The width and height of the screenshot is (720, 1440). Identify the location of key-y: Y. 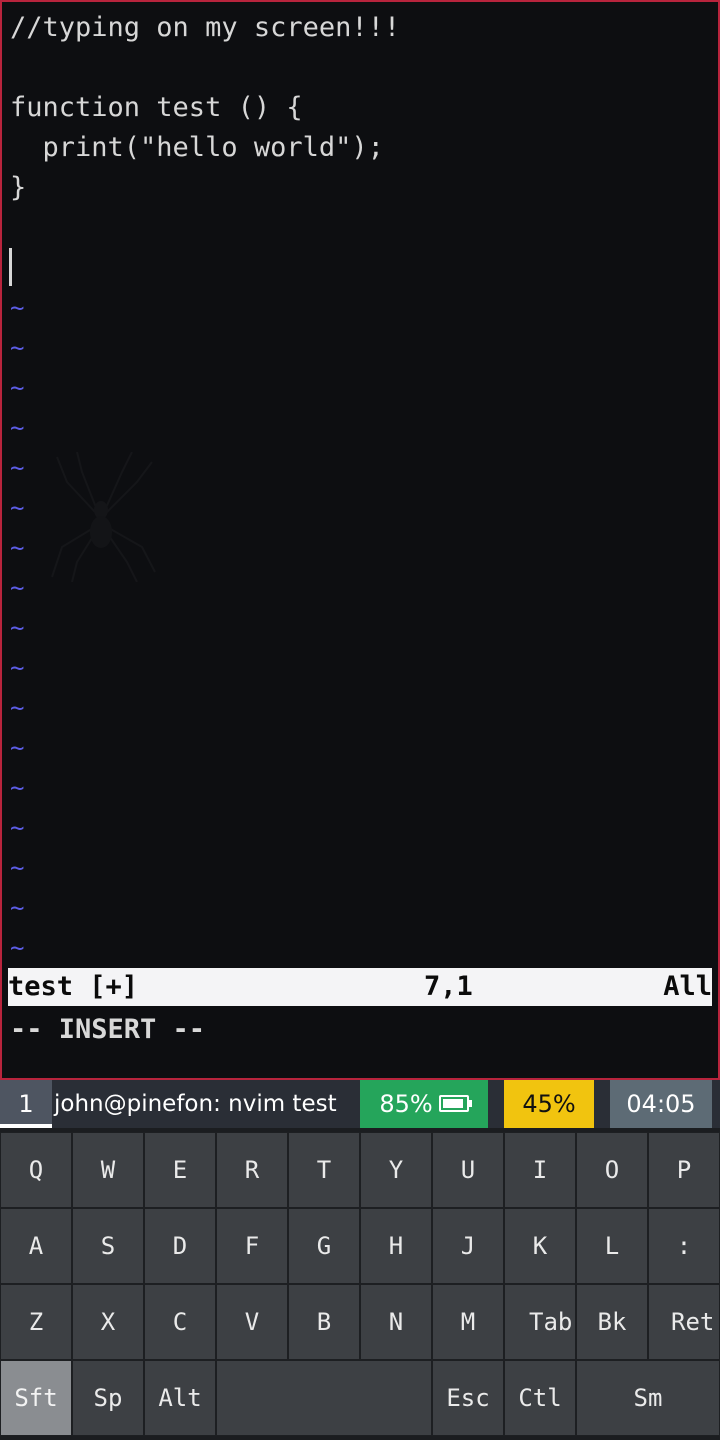
(396, 1170).